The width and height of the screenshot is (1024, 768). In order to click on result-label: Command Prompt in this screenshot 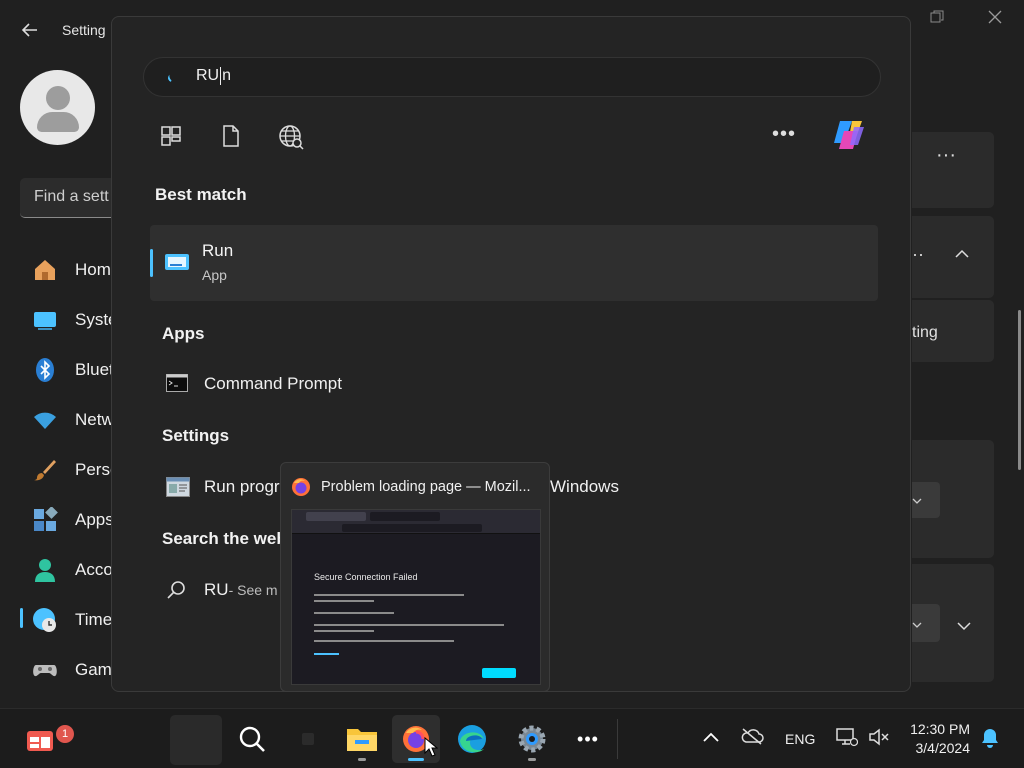, I will do `click(273, 383)`.